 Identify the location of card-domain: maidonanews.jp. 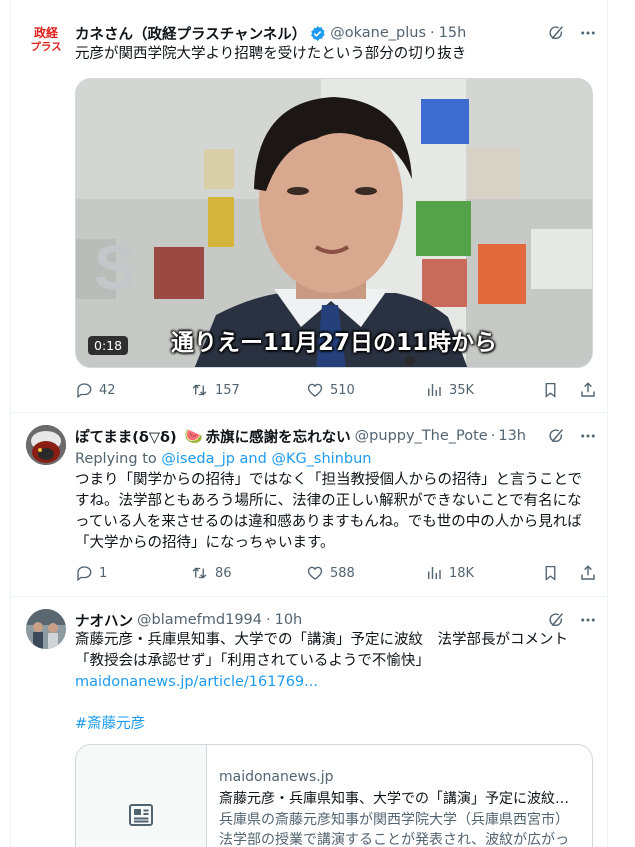
(276, 777).